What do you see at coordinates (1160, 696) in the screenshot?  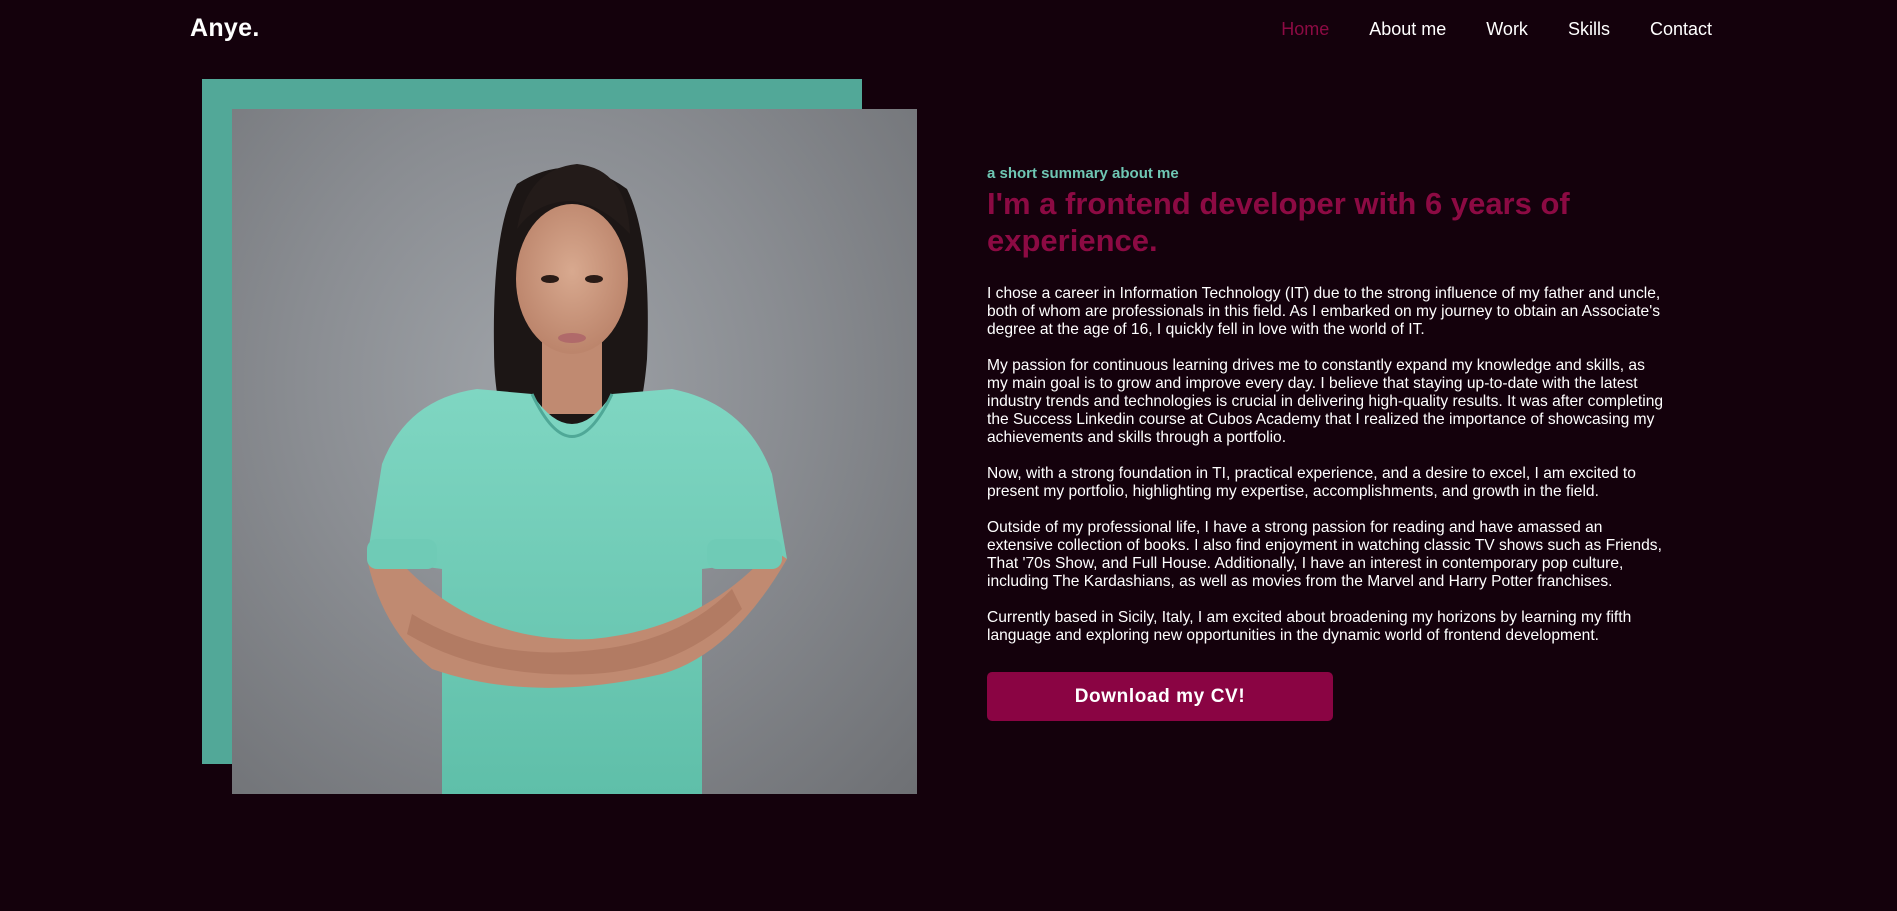 I see `download-cv-button: Download my CV!` at bounding box center [1160, 696].